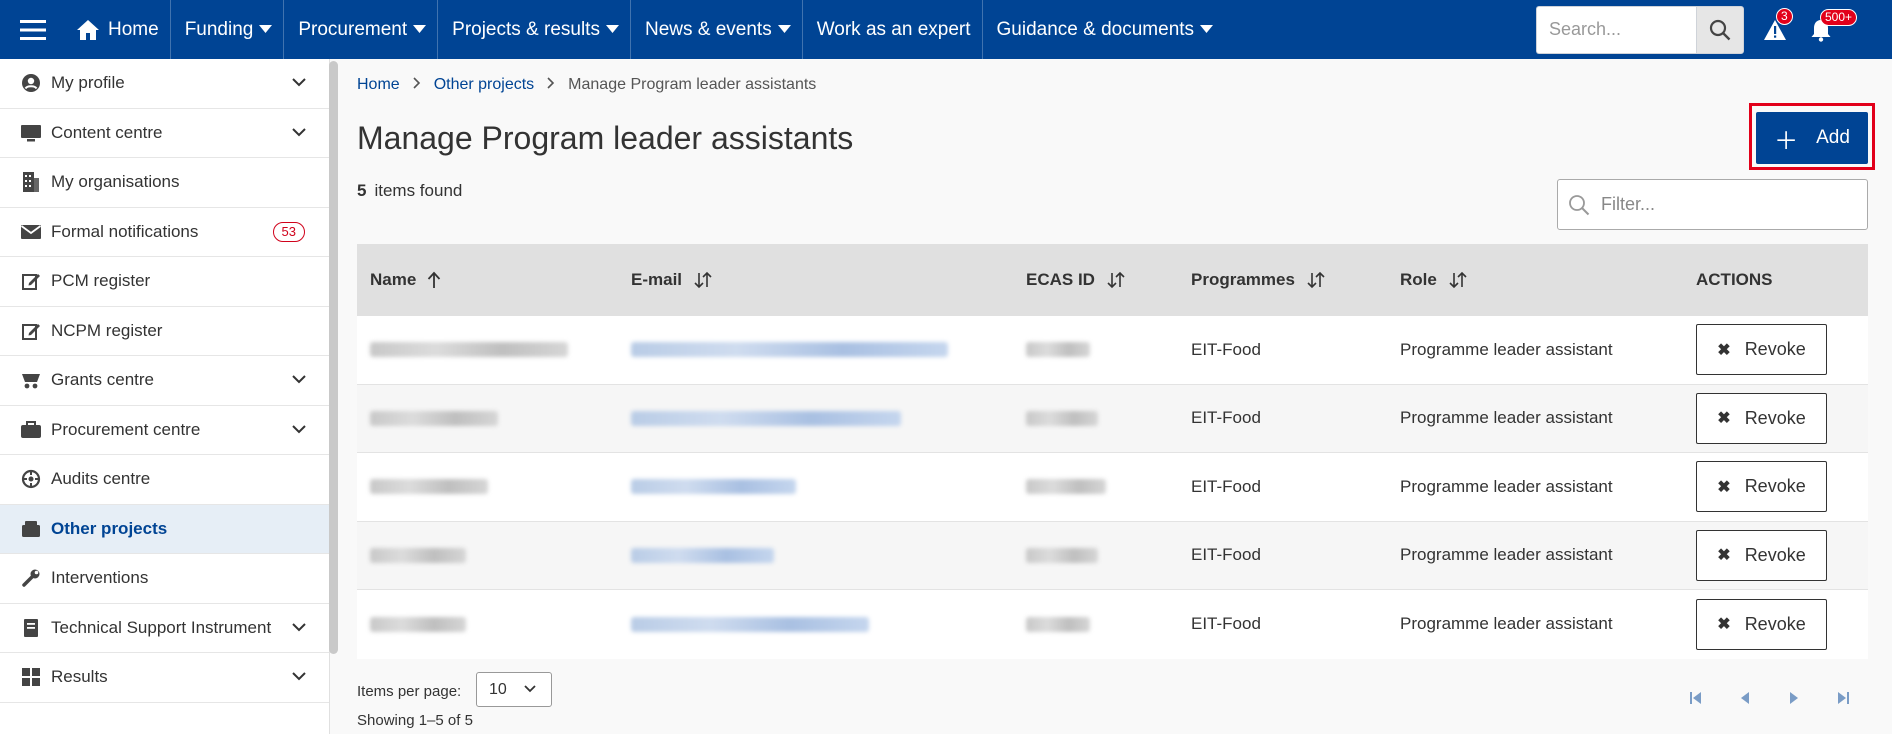  I want to click on notifications-count-badge: 500+, so click(1839, 17).